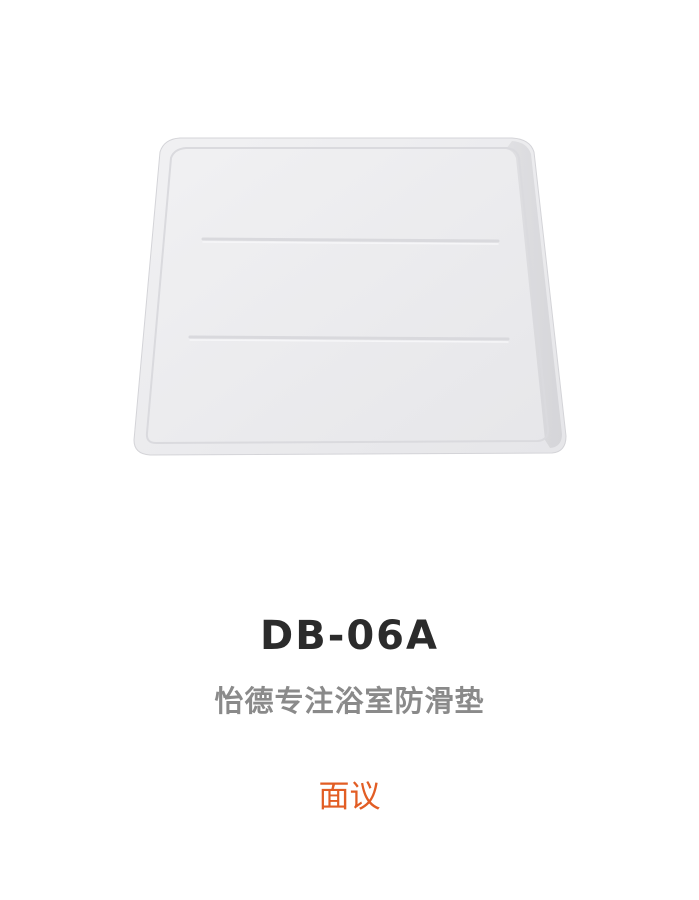 The width and height of the screenshot is (699, 900). I want to click on tray-groove-lower, so click(349, 338).